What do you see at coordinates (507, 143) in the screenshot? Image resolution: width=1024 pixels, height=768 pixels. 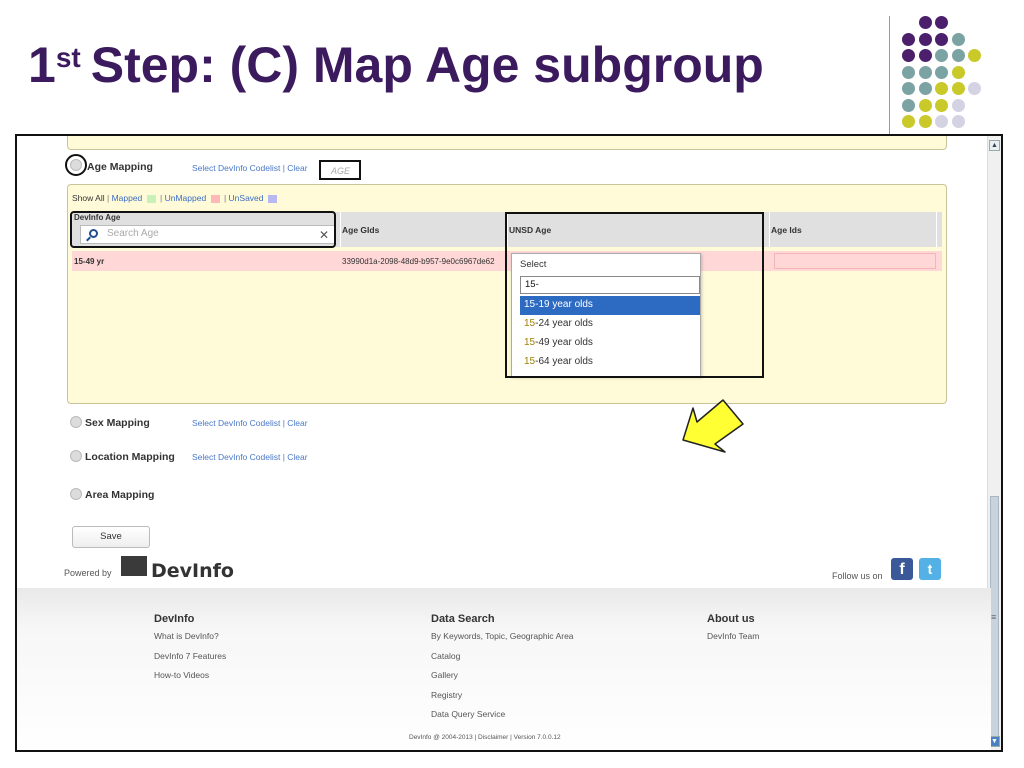 I see `previous-panel-bottom` at bounding box center [507, 143].